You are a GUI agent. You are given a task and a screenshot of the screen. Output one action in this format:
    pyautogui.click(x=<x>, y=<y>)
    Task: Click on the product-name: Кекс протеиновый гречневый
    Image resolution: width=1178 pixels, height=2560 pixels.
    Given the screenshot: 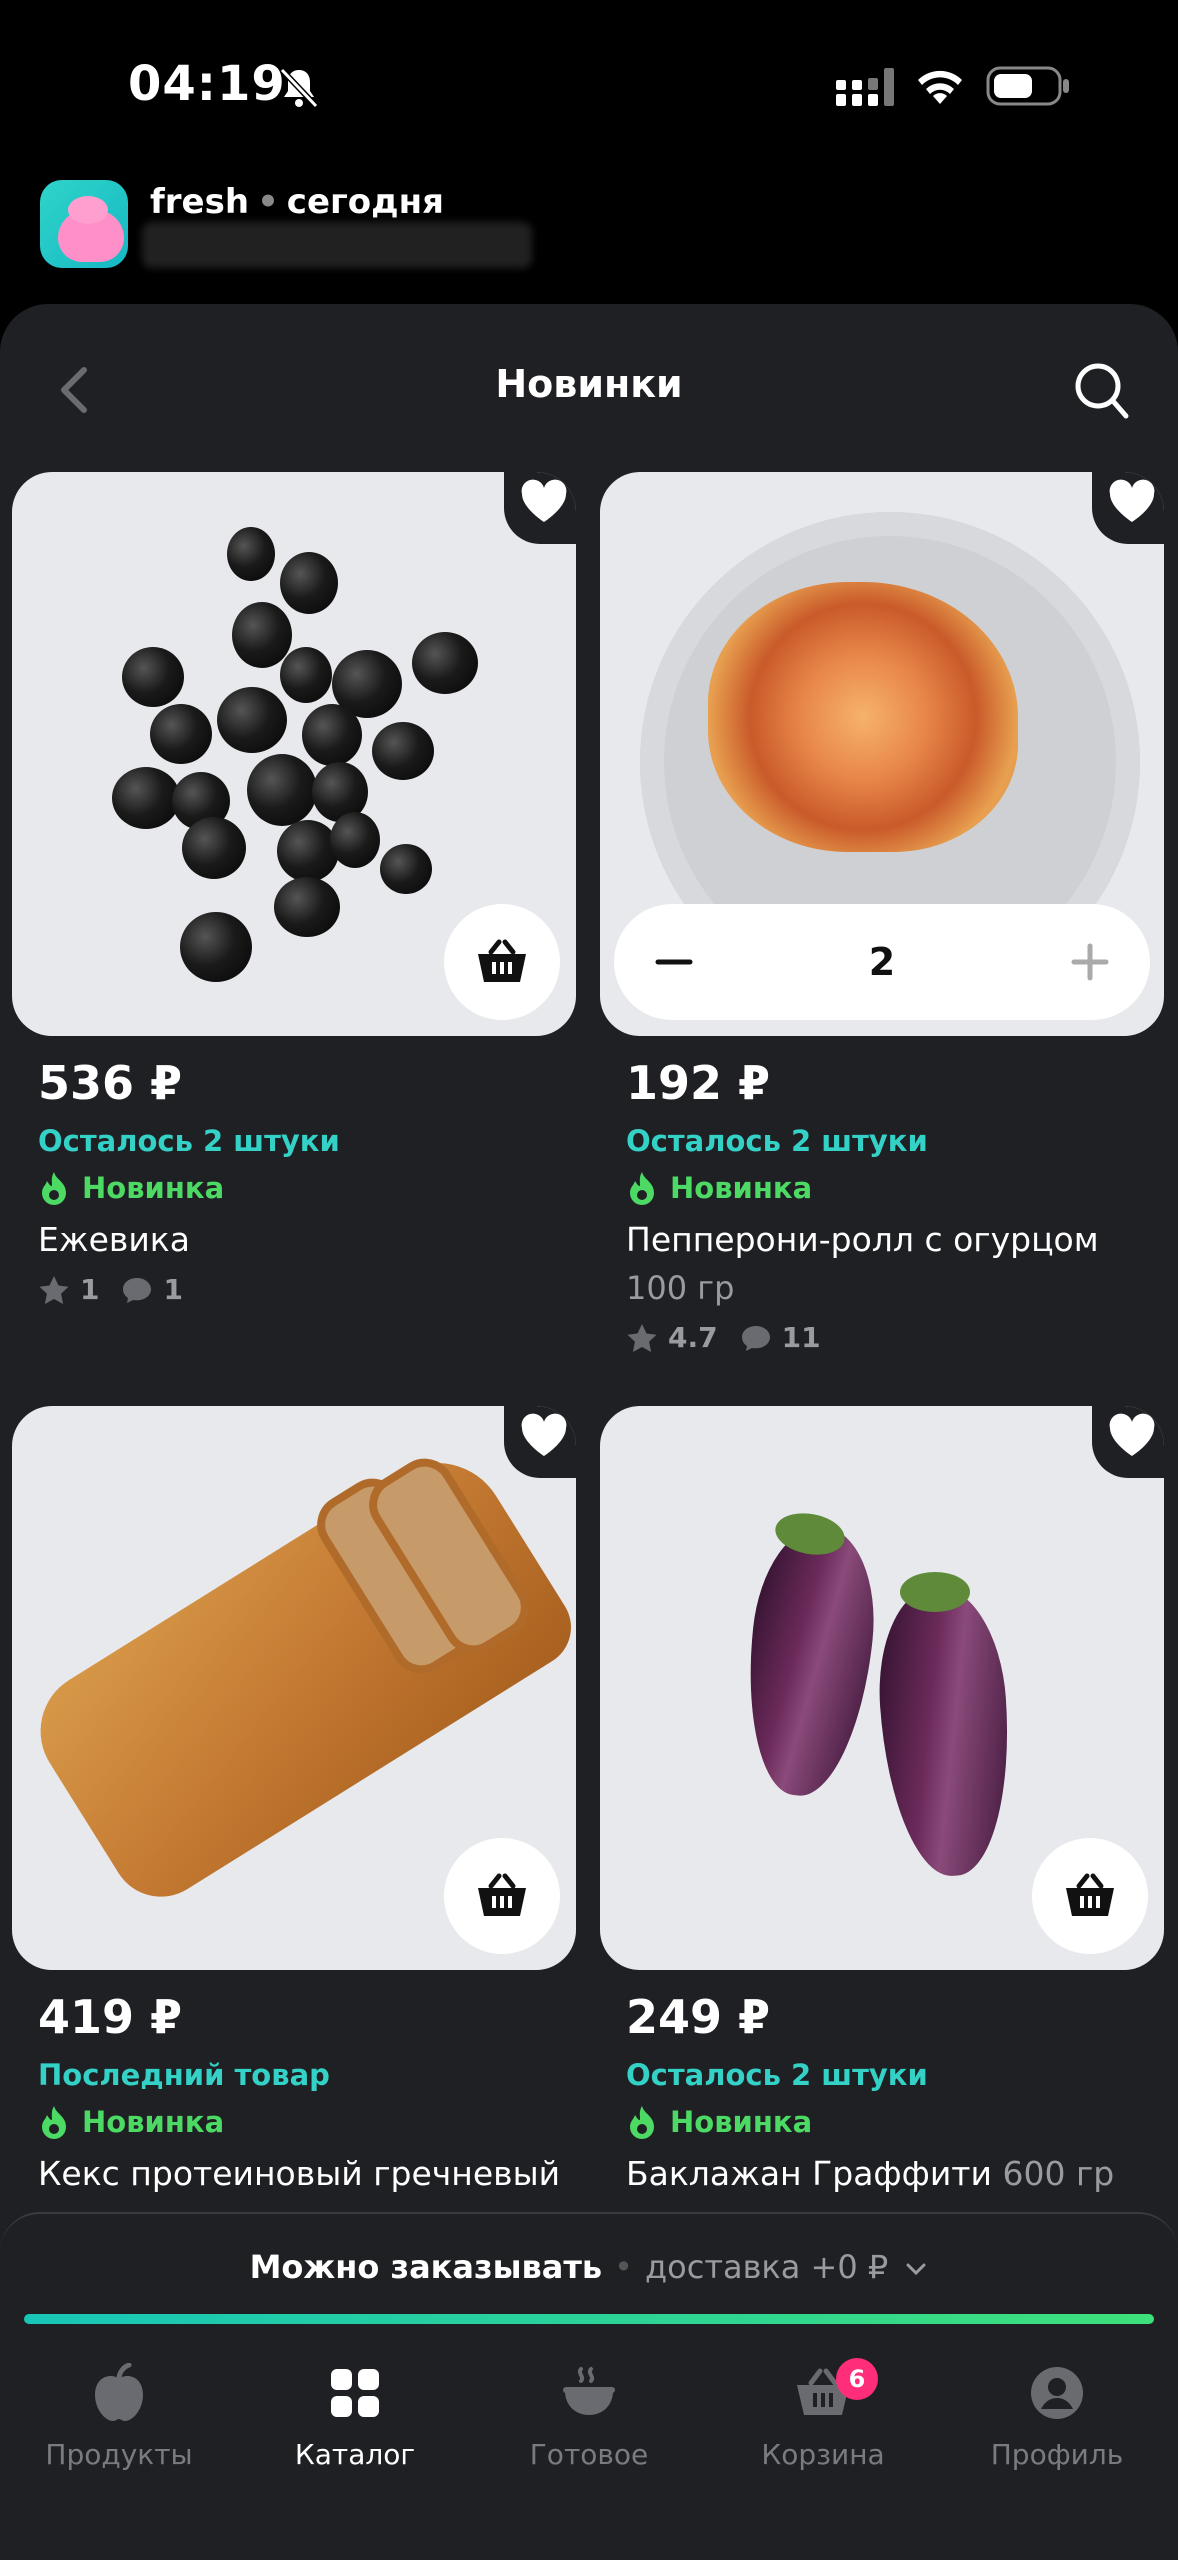 What is the action you would take?
    pyautogui.click(x=299, y=2173)
    